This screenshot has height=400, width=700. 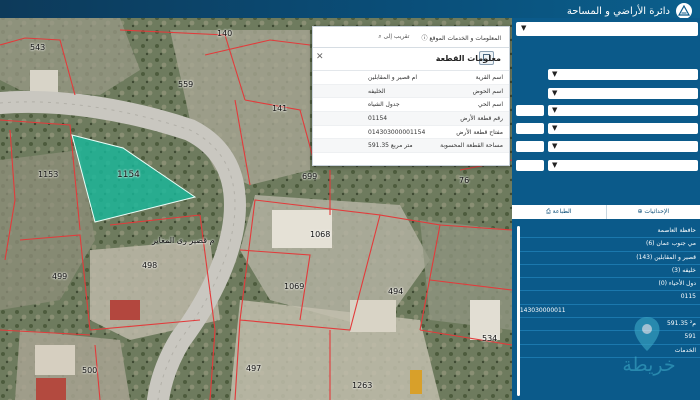 What do you see at coordinates (411, 91) in the screenshot?
I see `info-row: اسم الحوض الخليفه` at bounding box center [411, 91].